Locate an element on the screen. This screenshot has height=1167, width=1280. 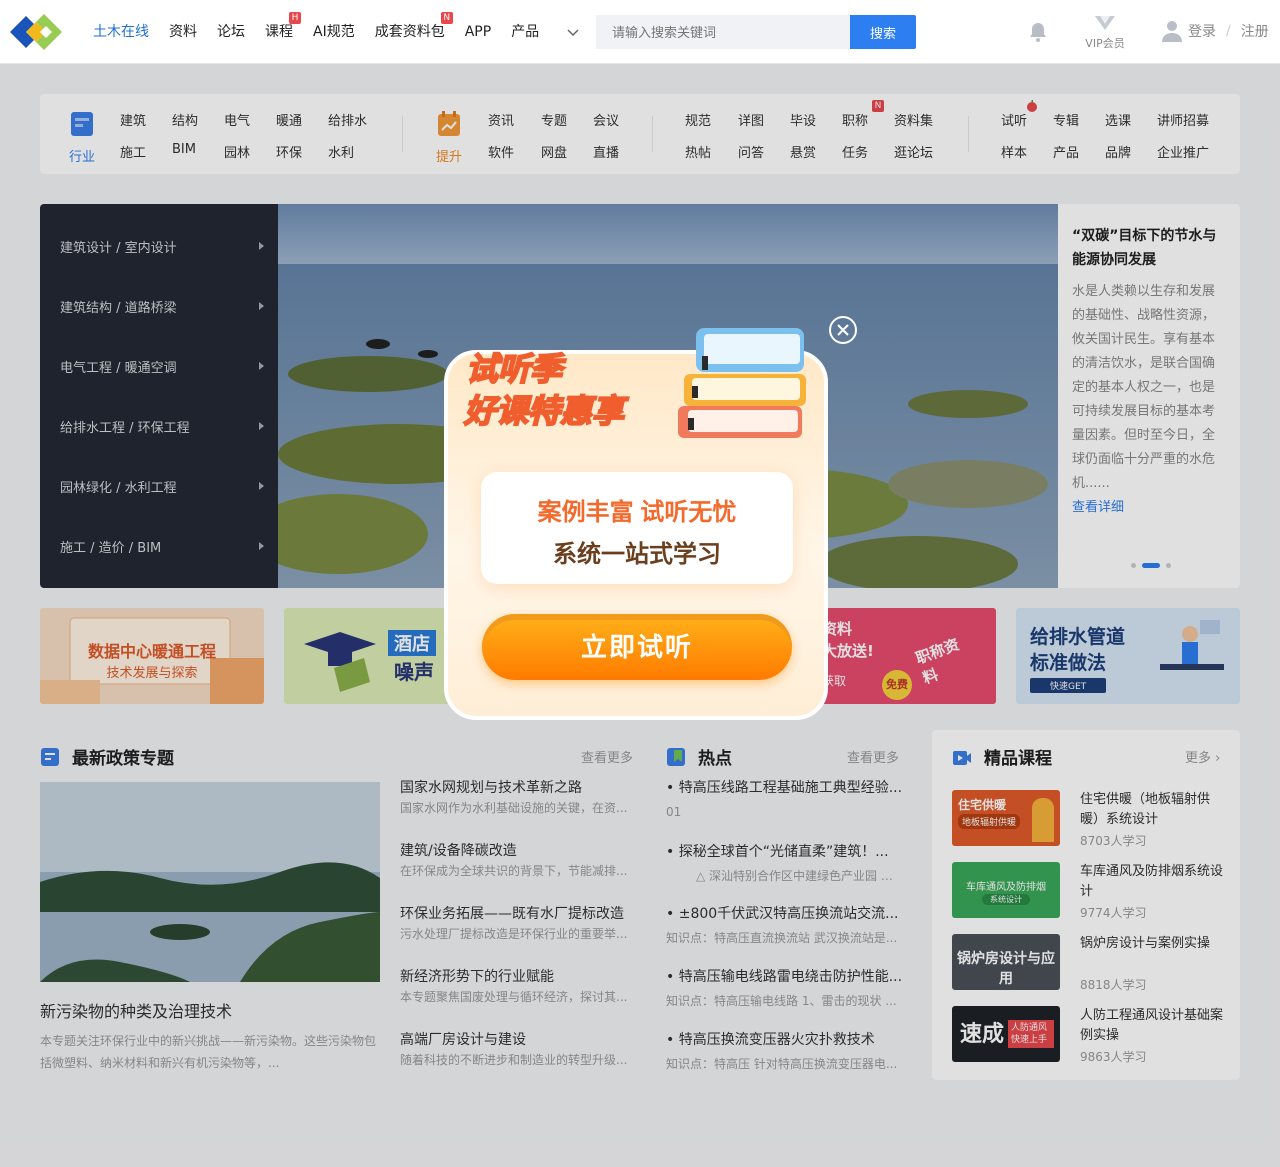
nav-item-home: 土木在线 is located at coordinates (121, 32).